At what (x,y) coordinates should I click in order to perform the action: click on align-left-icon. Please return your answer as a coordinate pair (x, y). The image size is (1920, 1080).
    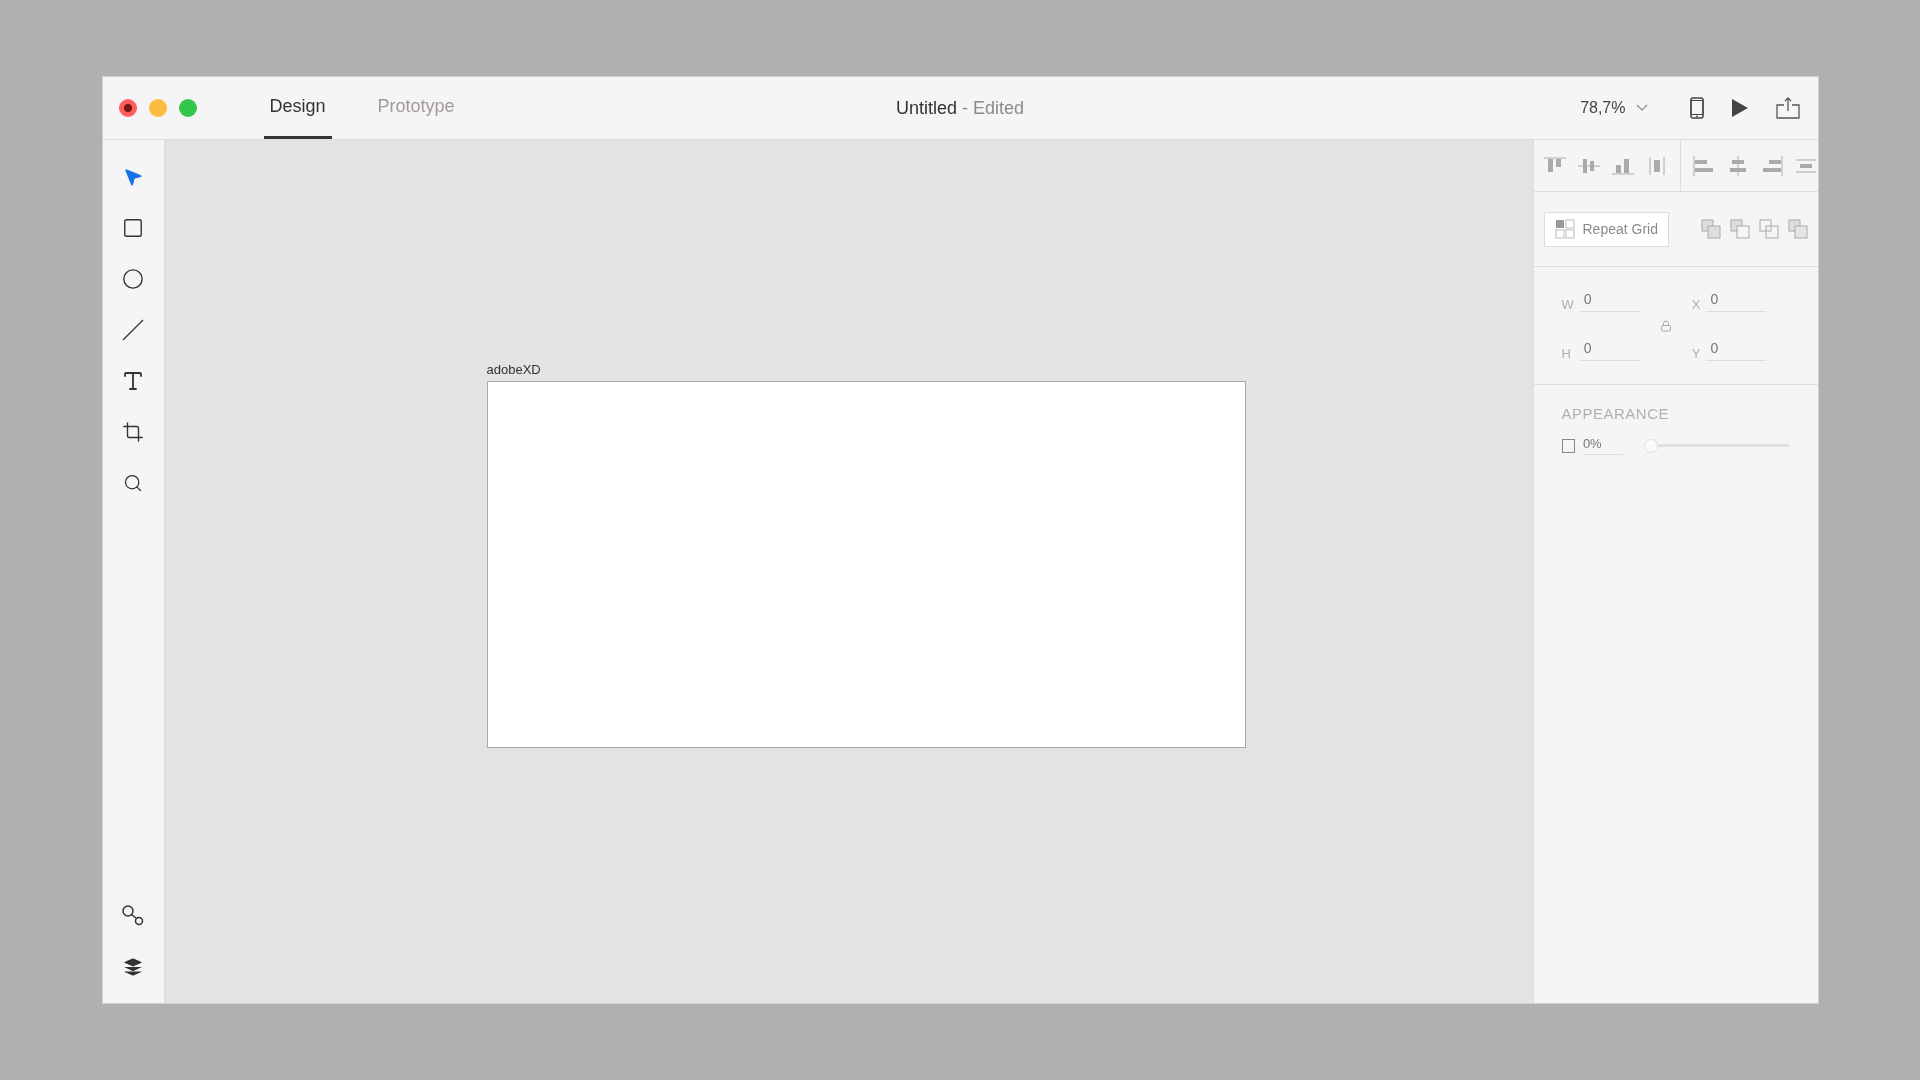
    Looking at the image, I should click on (1703, 165).